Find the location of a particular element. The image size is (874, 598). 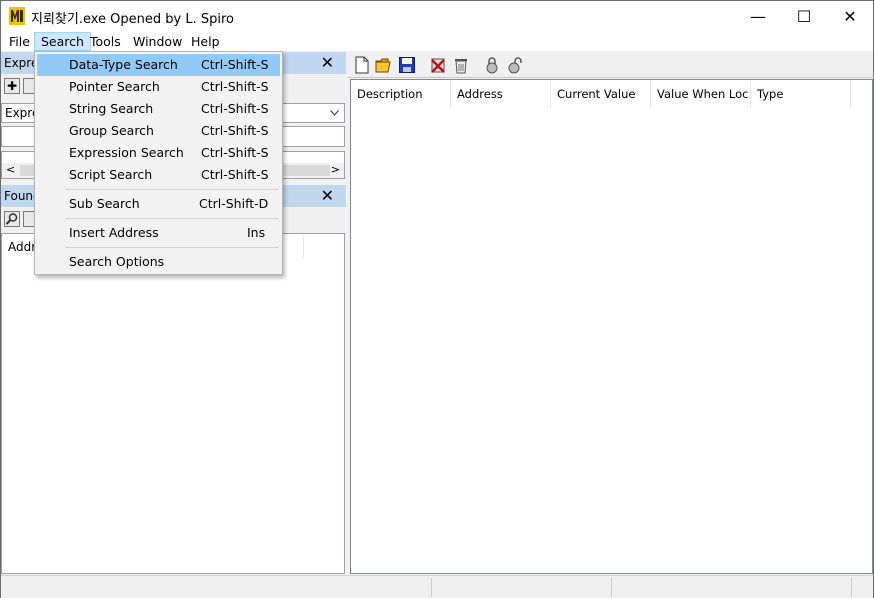

delete-icon is located at coordinates (438, 65).